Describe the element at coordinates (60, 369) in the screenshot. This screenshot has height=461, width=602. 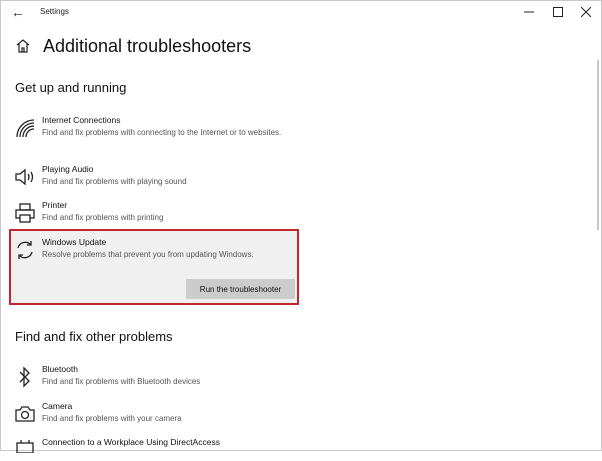
I see `item-name: Bluetooth` at that location.